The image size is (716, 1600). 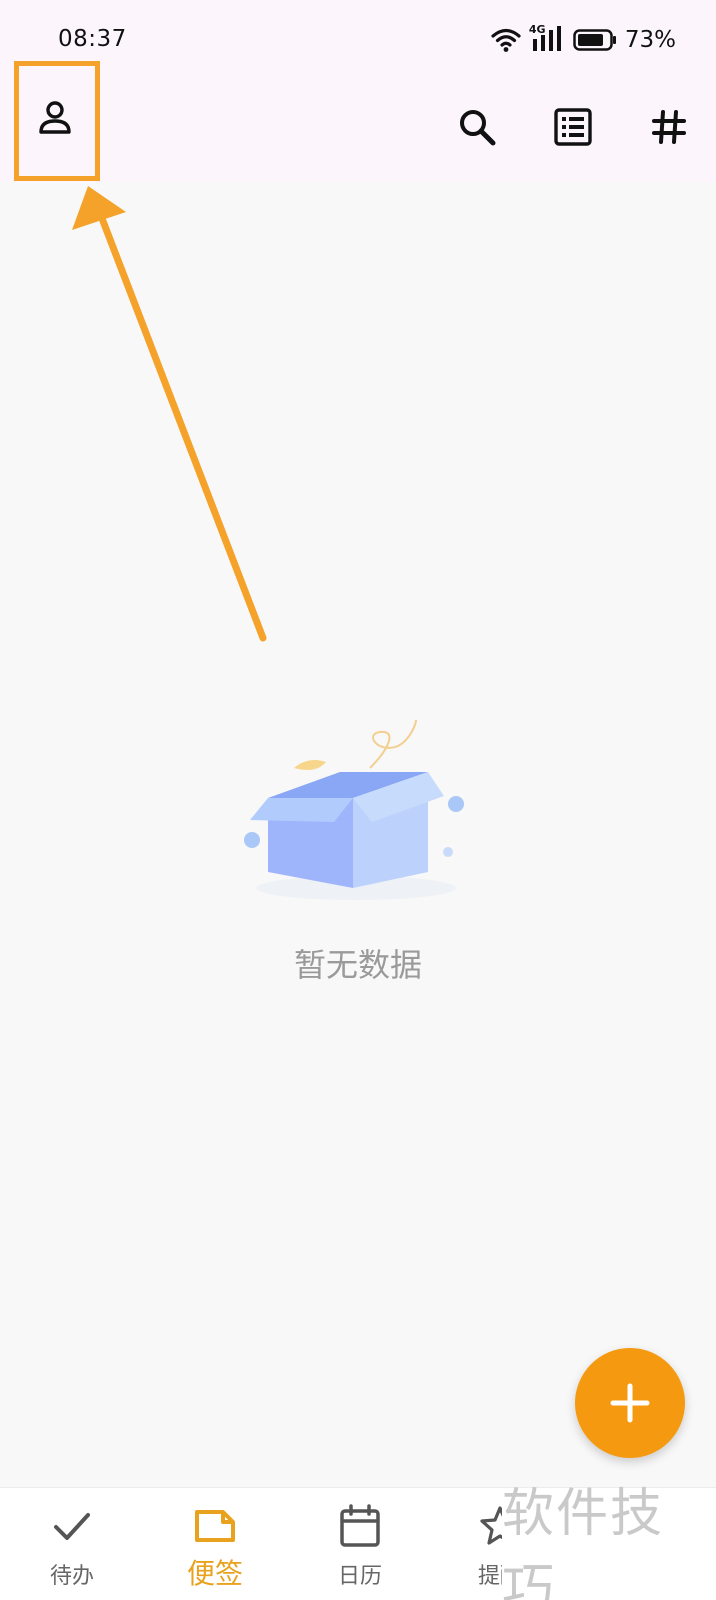 I want to click on watermark-text: 软件技巧, so click(x=583, y=1542).